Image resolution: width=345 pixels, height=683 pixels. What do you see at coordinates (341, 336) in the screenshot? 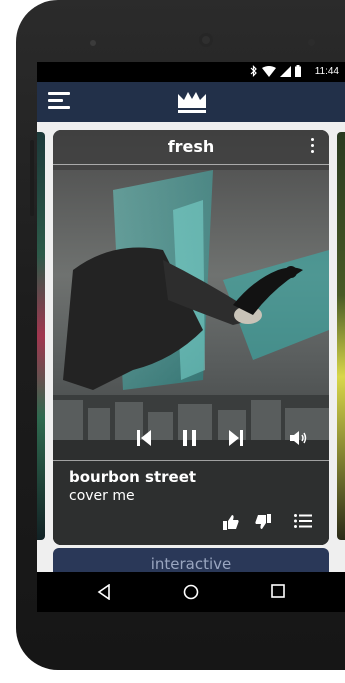
I see `next-card-peek` at bounding box center [341, 336].